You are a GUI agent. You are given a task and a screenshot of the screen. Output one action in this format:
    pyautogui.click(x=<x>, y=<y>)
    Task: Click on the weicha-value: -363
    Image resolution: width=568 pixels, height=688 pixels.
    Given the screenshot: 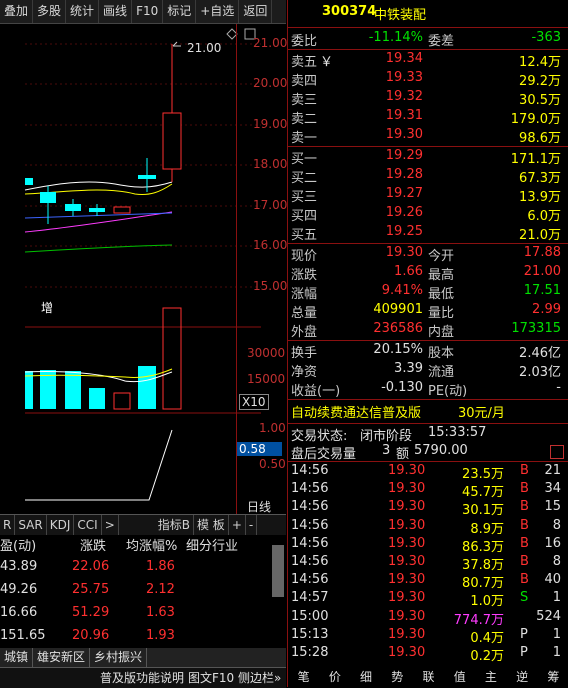 What is the action you would take?
    pyautogui.click(x=546, y=37)
    